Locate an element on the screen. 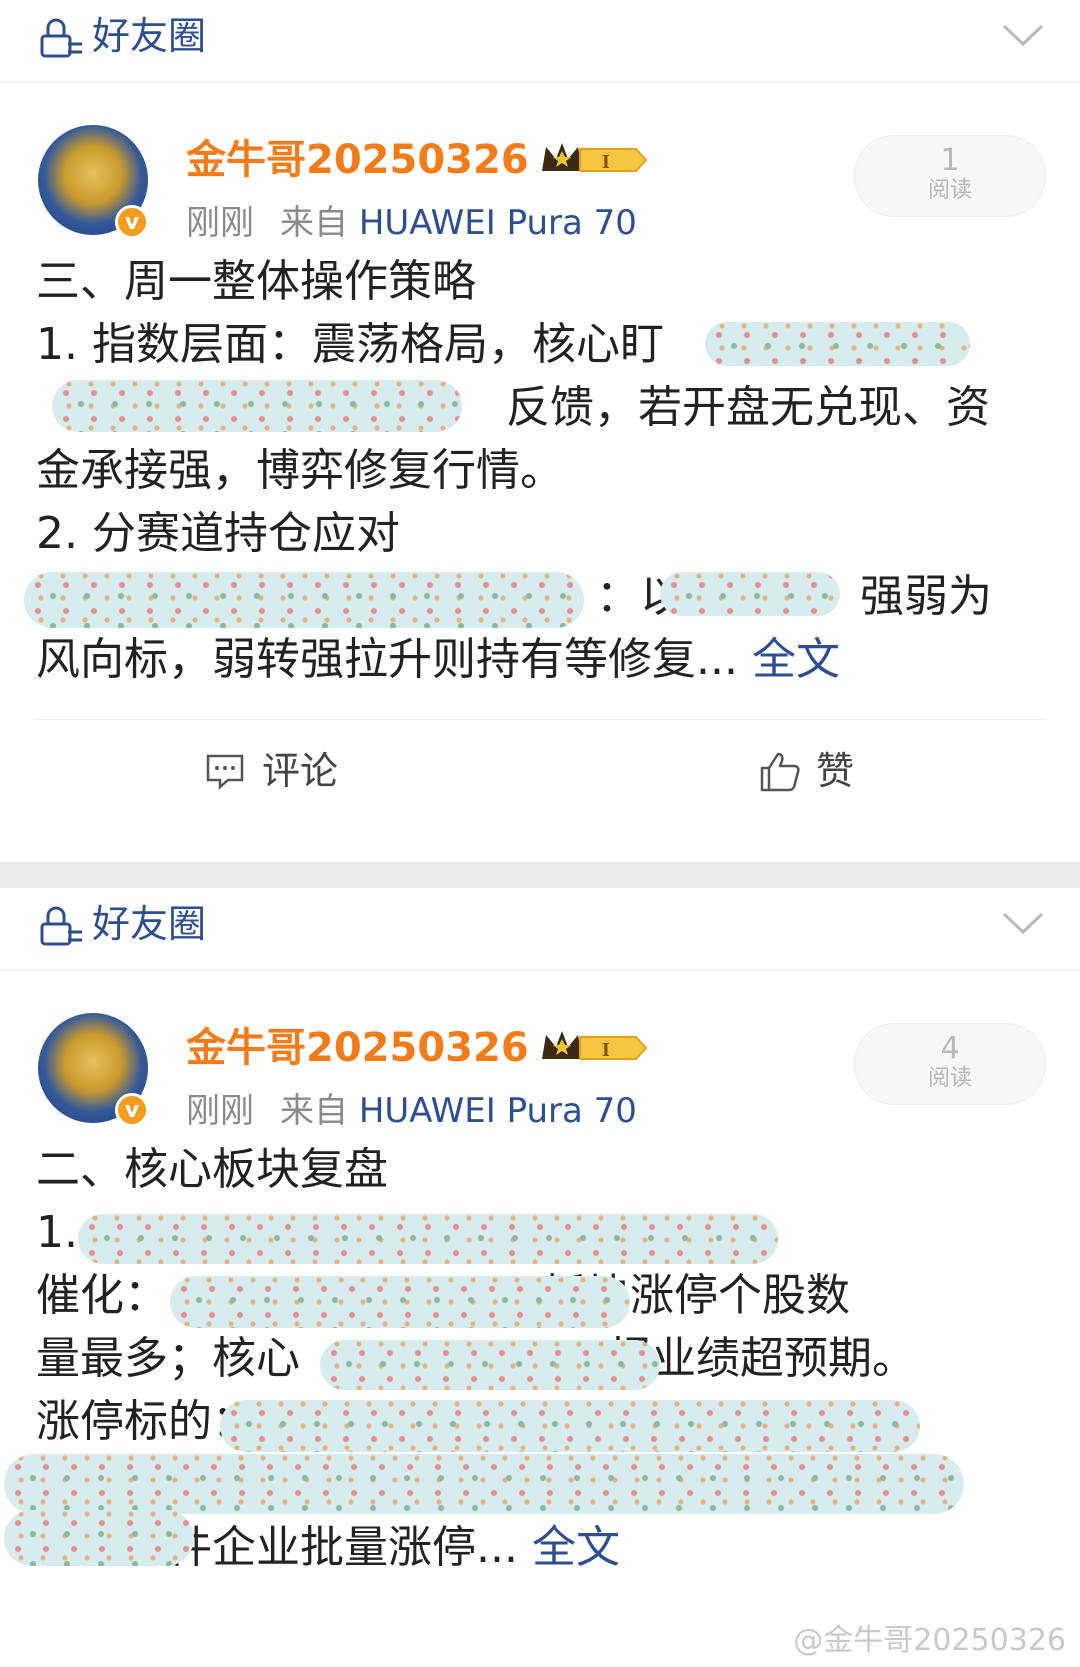 Image resolution: width=1080 pixels, height=1667 pixels. post-header: v 金牛哥20250326 I 刚刚 来自 HUAWEI Pura 70 1 阅读 is located at coordinates (540, 167).